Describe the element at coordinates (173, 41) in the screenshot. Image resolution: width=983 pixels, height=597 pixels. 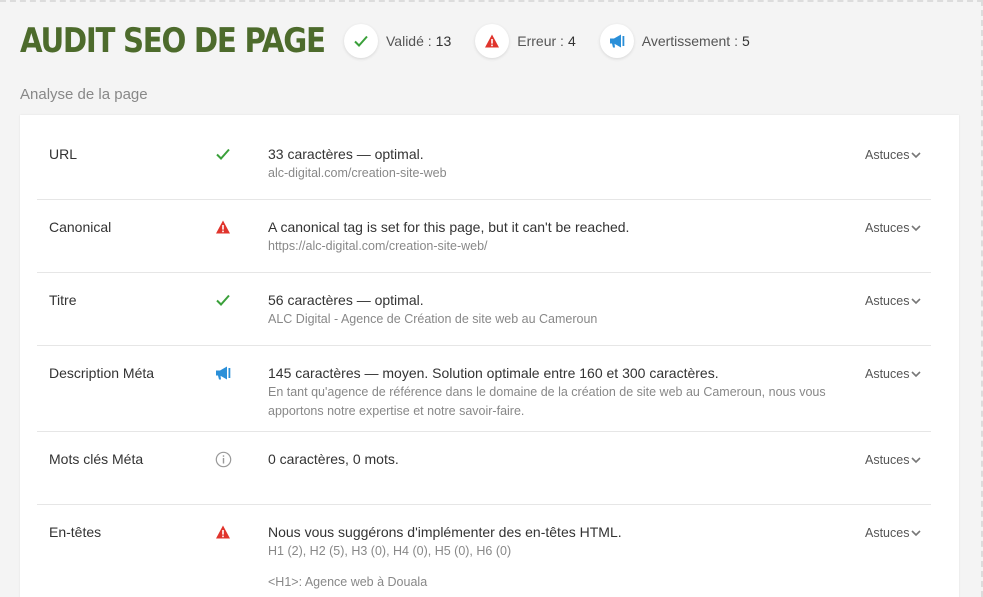
I see `page-title: AUDIT SEO DE PAGE` at that location.